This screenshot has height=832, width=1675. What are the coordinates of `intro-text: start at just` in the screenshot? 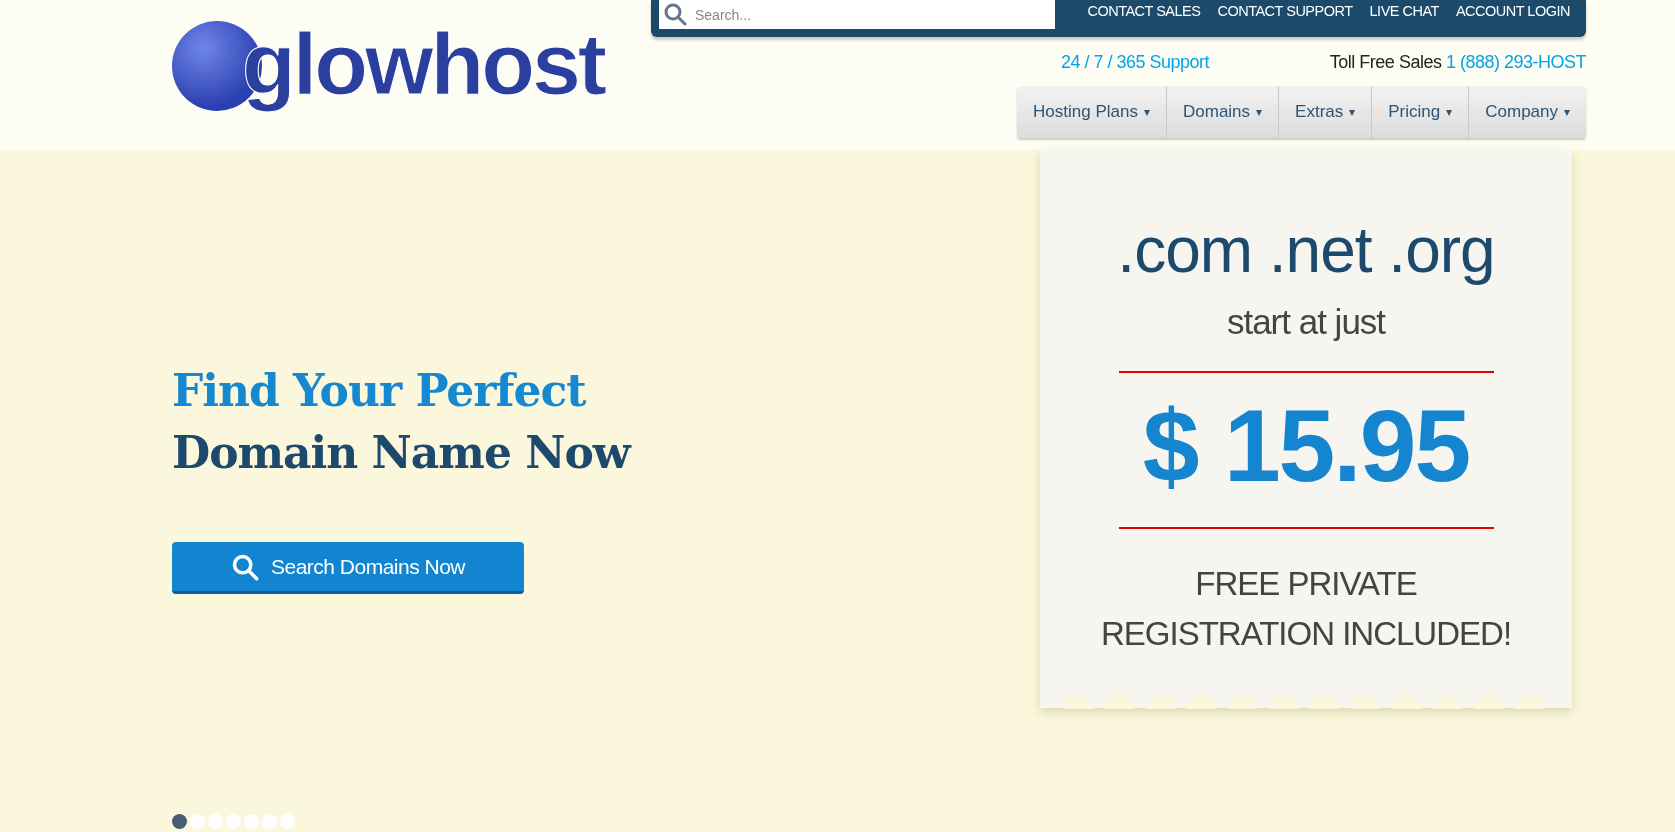 It's located at (1306, 321).